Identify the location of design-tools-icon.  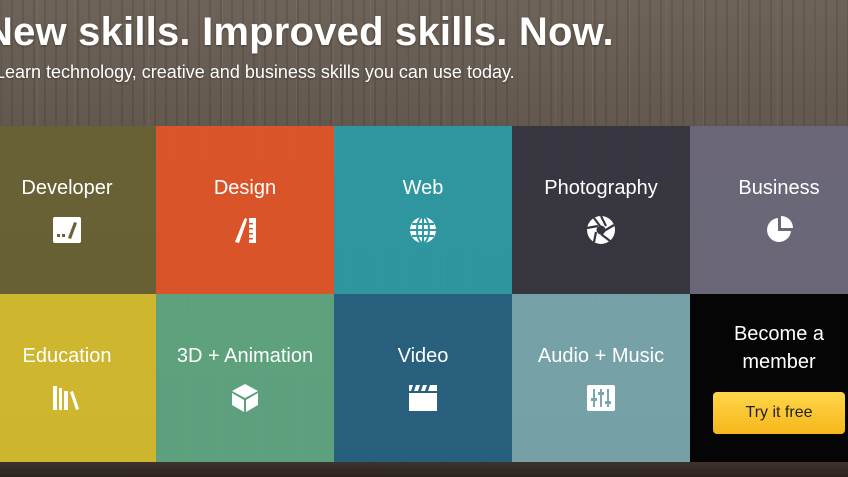
(245, 230).